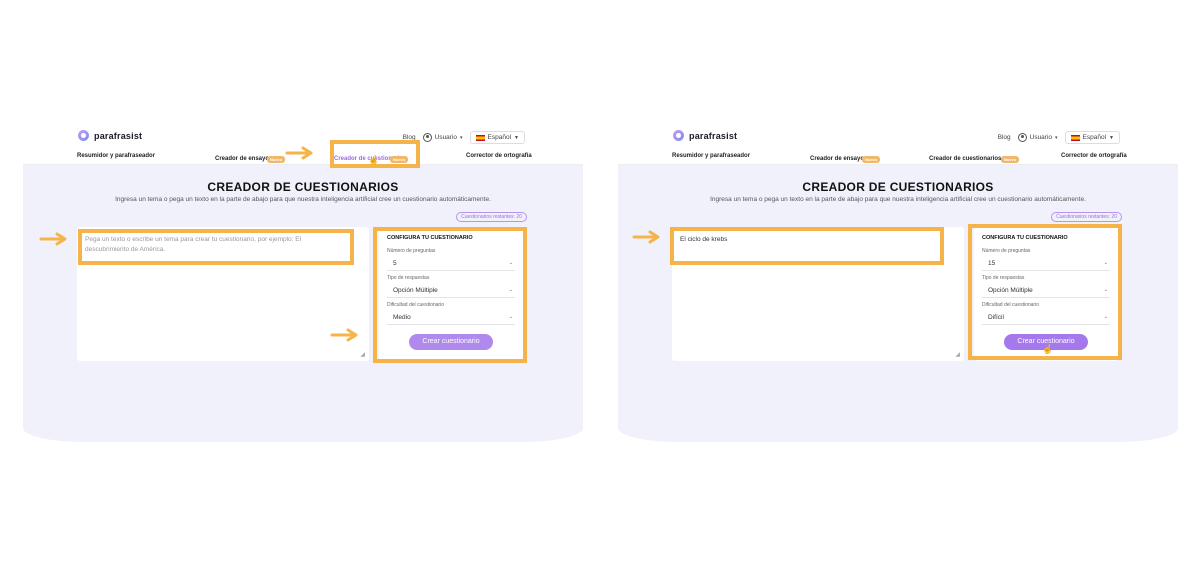 Image resolution: width=1200 pixels, height=566 pixels. I want to click on blog-link: Blog, so click(1004, 137).